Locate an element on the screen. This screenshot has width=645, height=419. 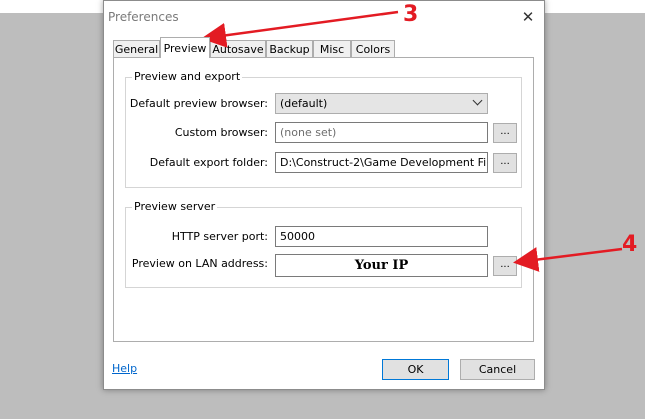
arrow-to-preview-tab is located at coordinates (300, 29).